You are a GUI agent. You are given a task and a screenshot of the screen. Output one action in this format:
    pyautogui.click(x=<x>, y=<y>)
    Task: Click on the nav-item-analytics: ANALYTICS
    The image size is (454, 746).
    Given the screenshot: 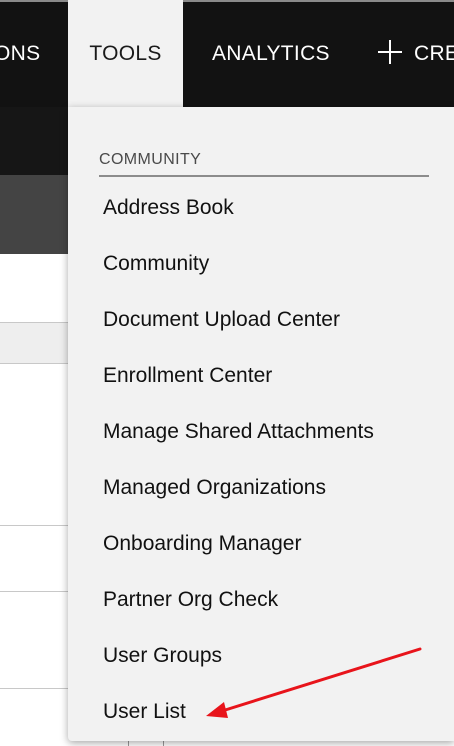 What is the action you would take?
    pyautogui.click(x=271, y=53)
    